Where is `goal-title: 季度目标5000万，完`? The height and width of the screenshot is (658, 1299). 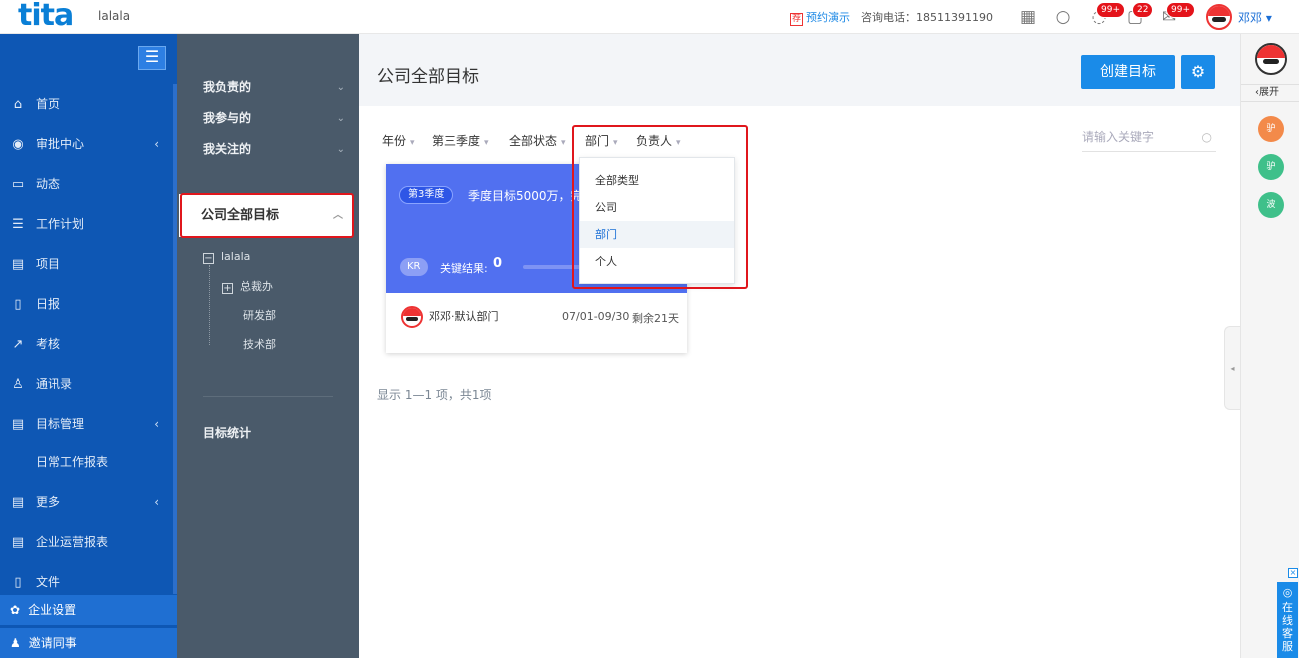 goal-title: 季度目标5000万，完 is located at coordinates (525, 195).